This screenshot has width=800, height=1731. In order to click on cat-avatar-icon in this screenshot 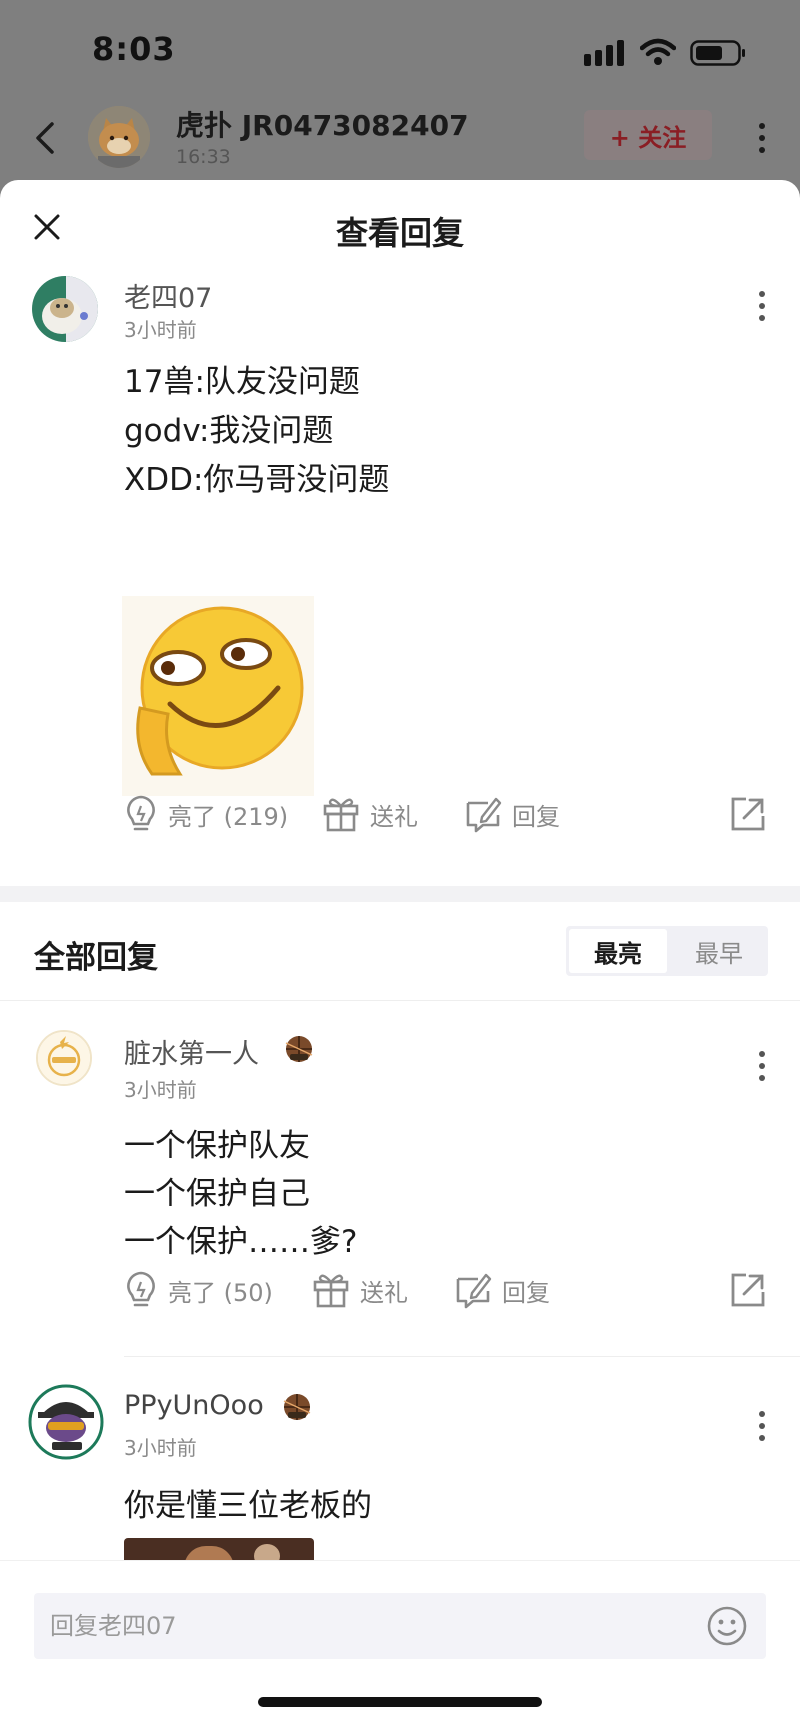, I will do `click(119, 137)`.